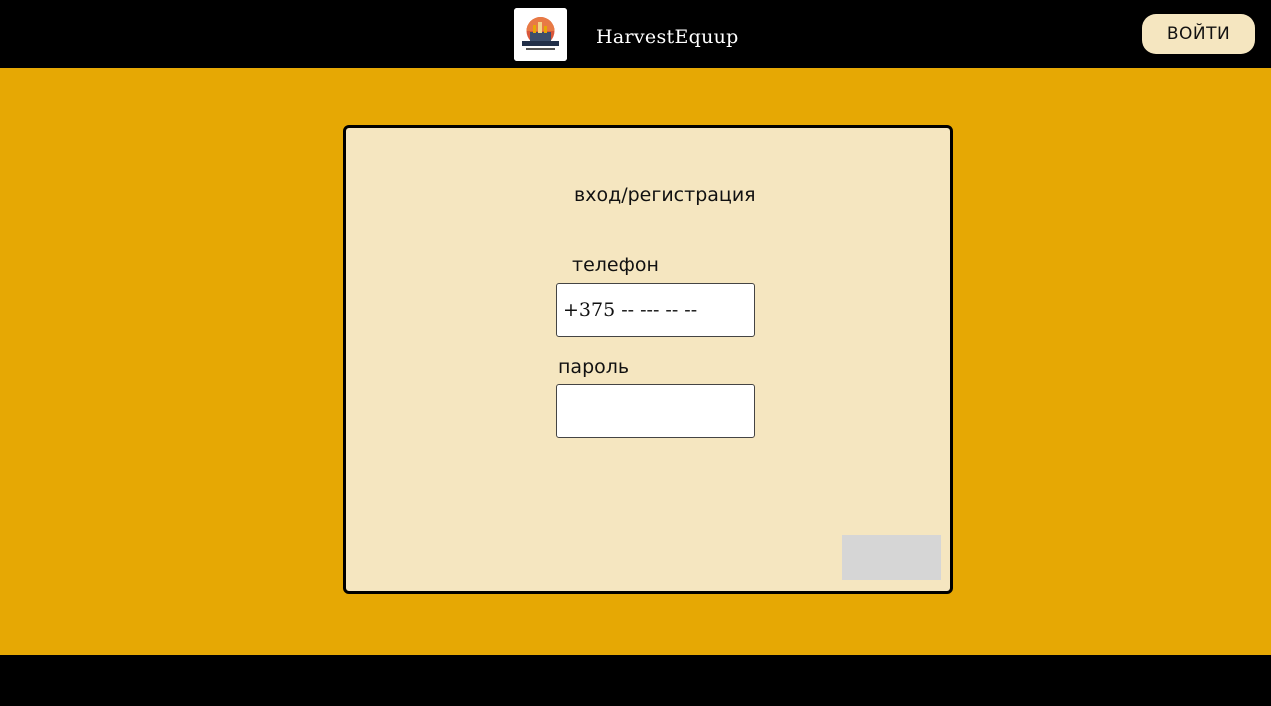 Image resolution: width=1271 pixels, height=706 pixels. I want to click on harvest-logo-icon, so click(540, 34).